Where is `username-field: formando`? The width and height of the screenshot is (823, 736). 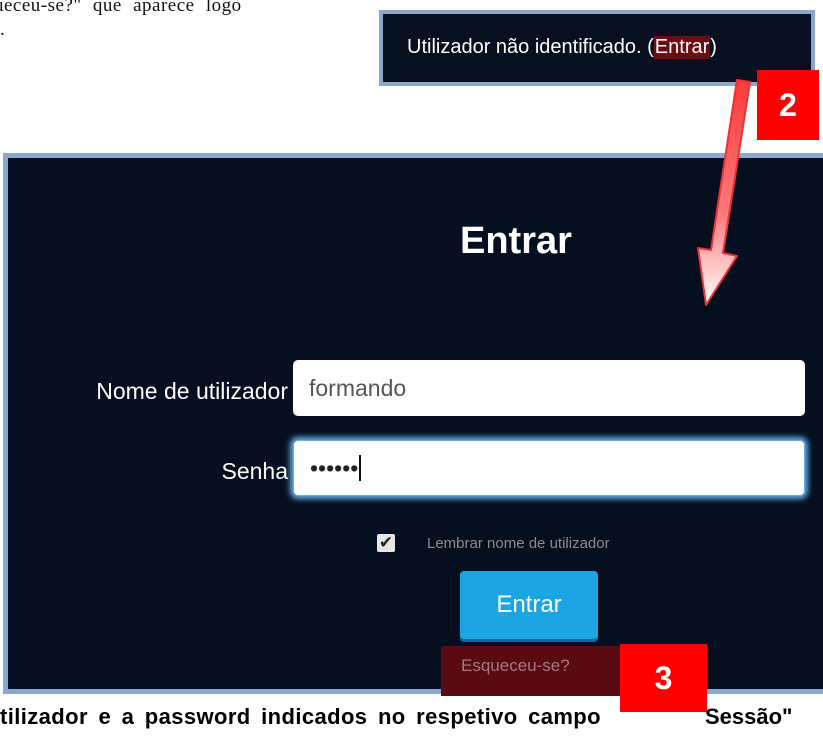 username-field: formando is located at coordinates (549, 388).